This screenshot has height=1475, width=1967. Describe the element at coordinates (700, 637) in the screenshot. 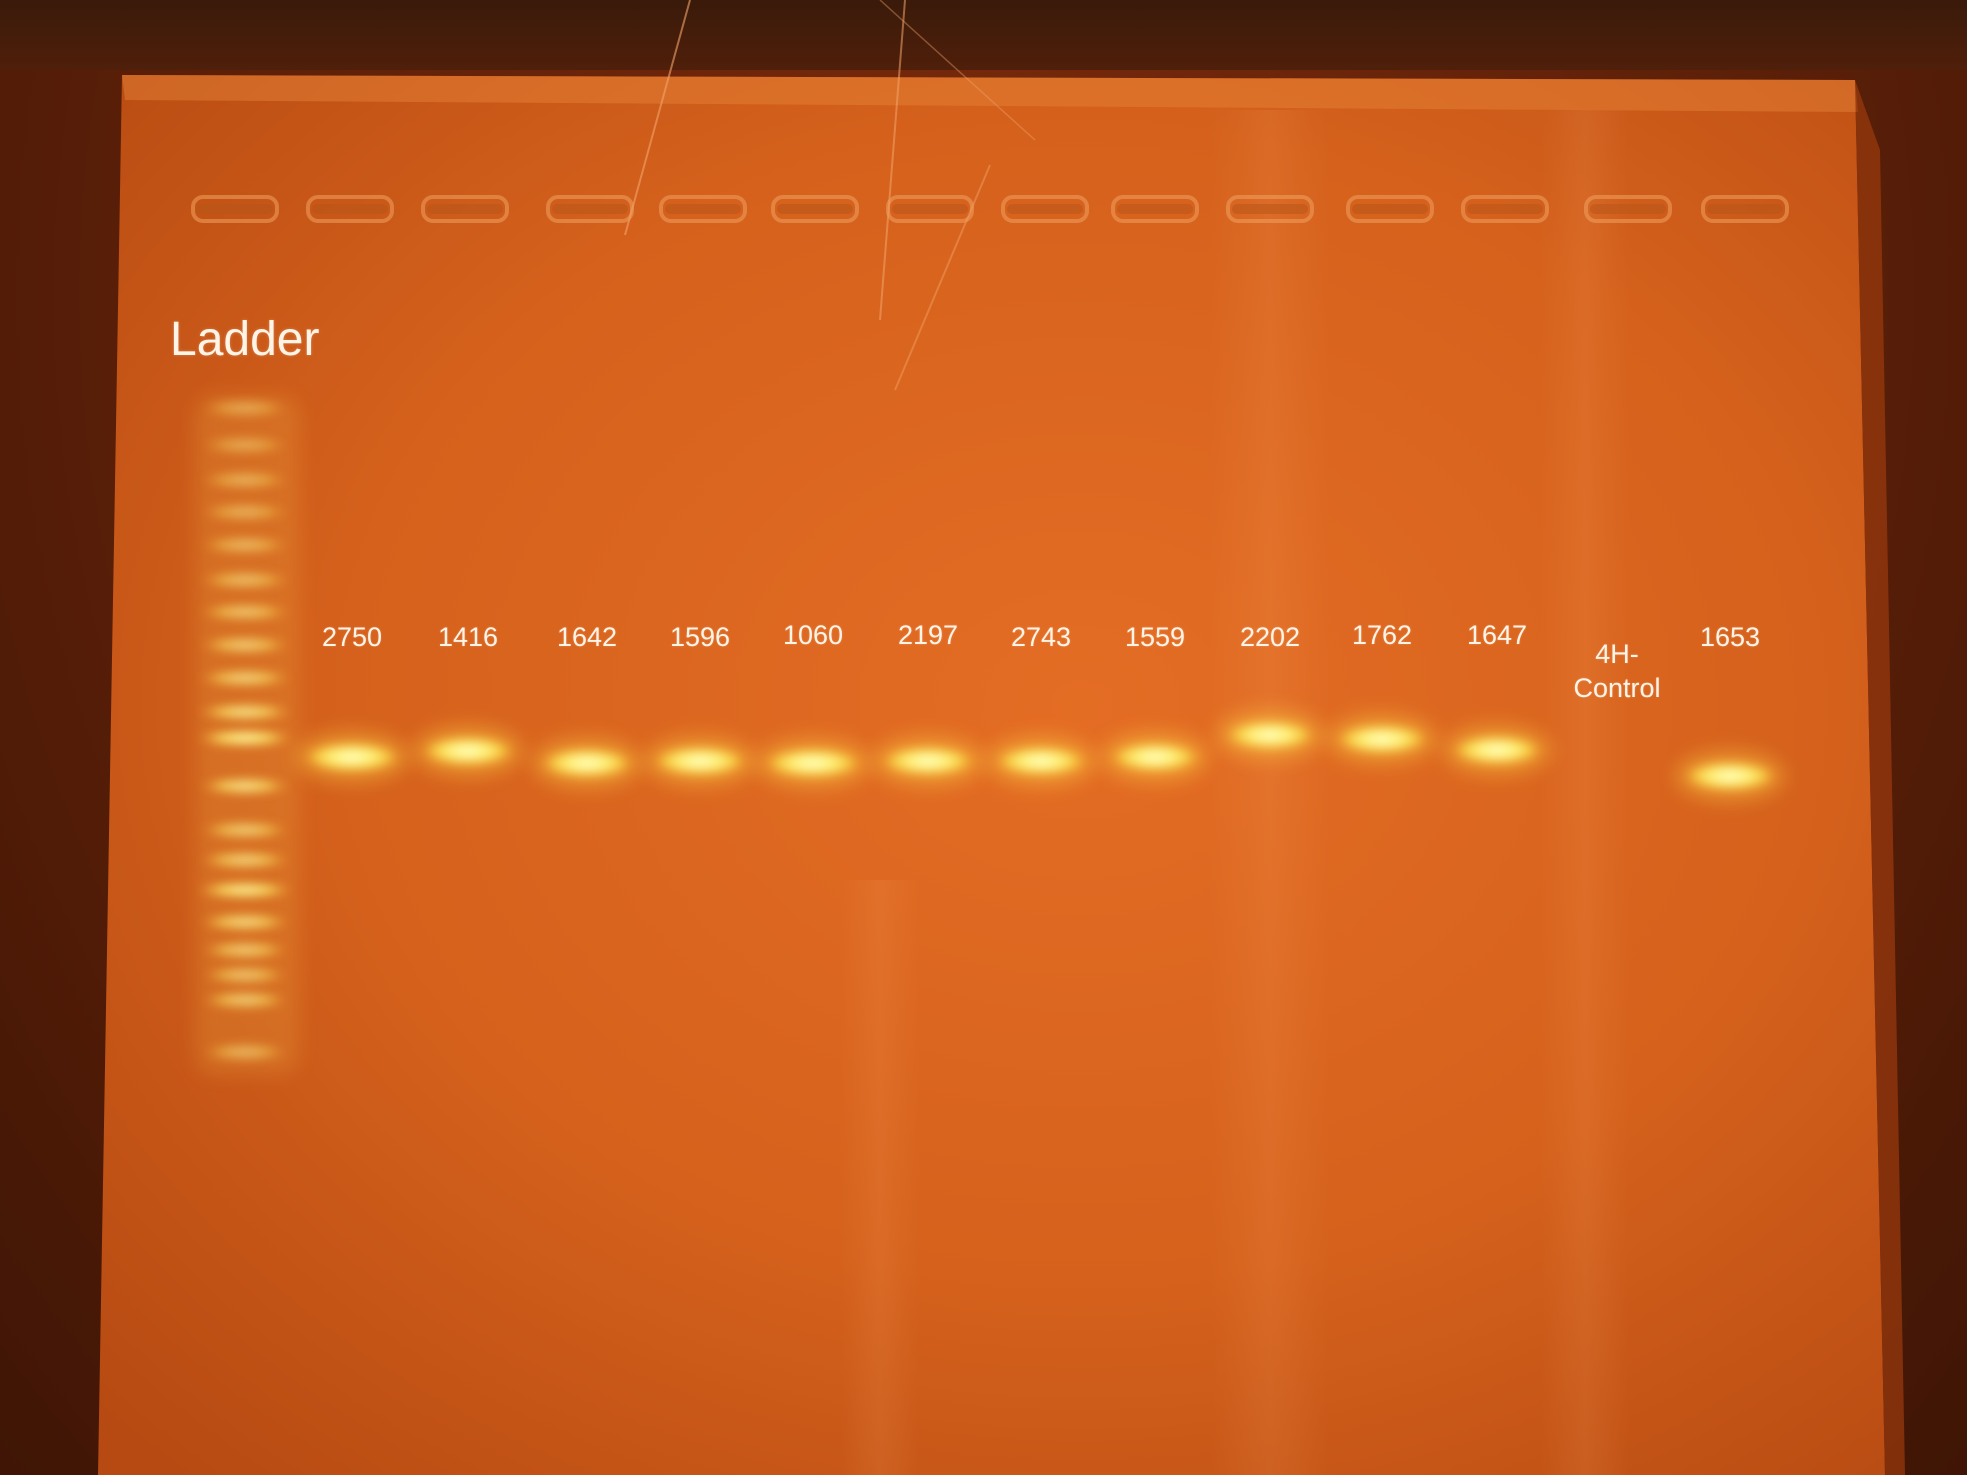

I see `lane-label: 1596` at that location.